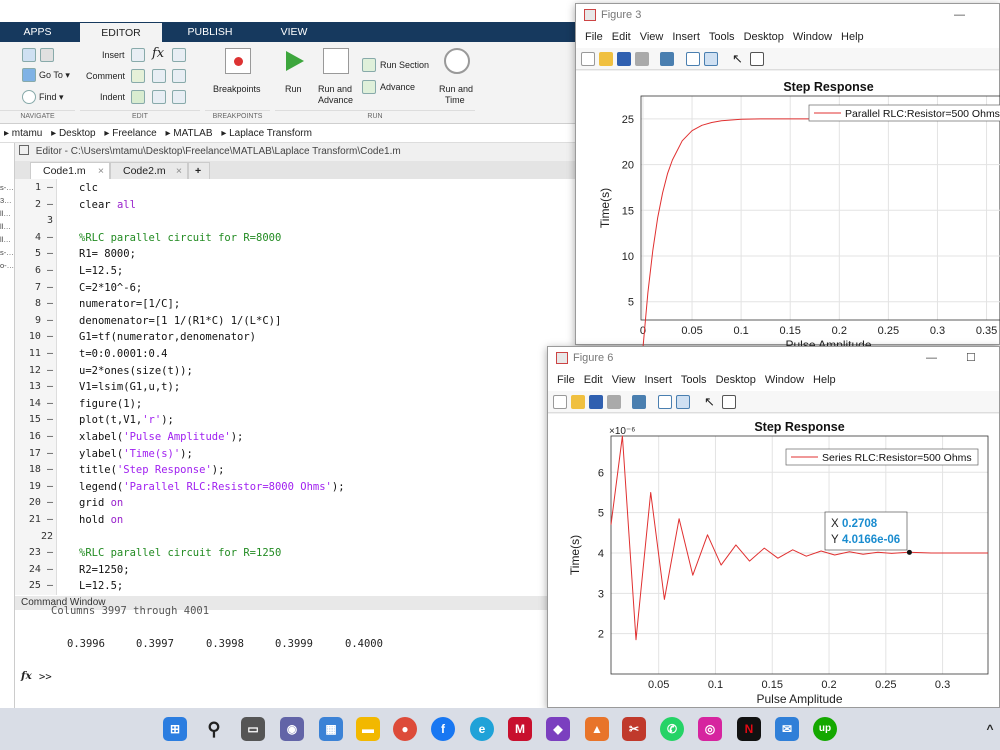  What do you see at coordinates (34, 238) in the screenshot?
I see `line-number: 4 –` at bounding box center [34, 238].